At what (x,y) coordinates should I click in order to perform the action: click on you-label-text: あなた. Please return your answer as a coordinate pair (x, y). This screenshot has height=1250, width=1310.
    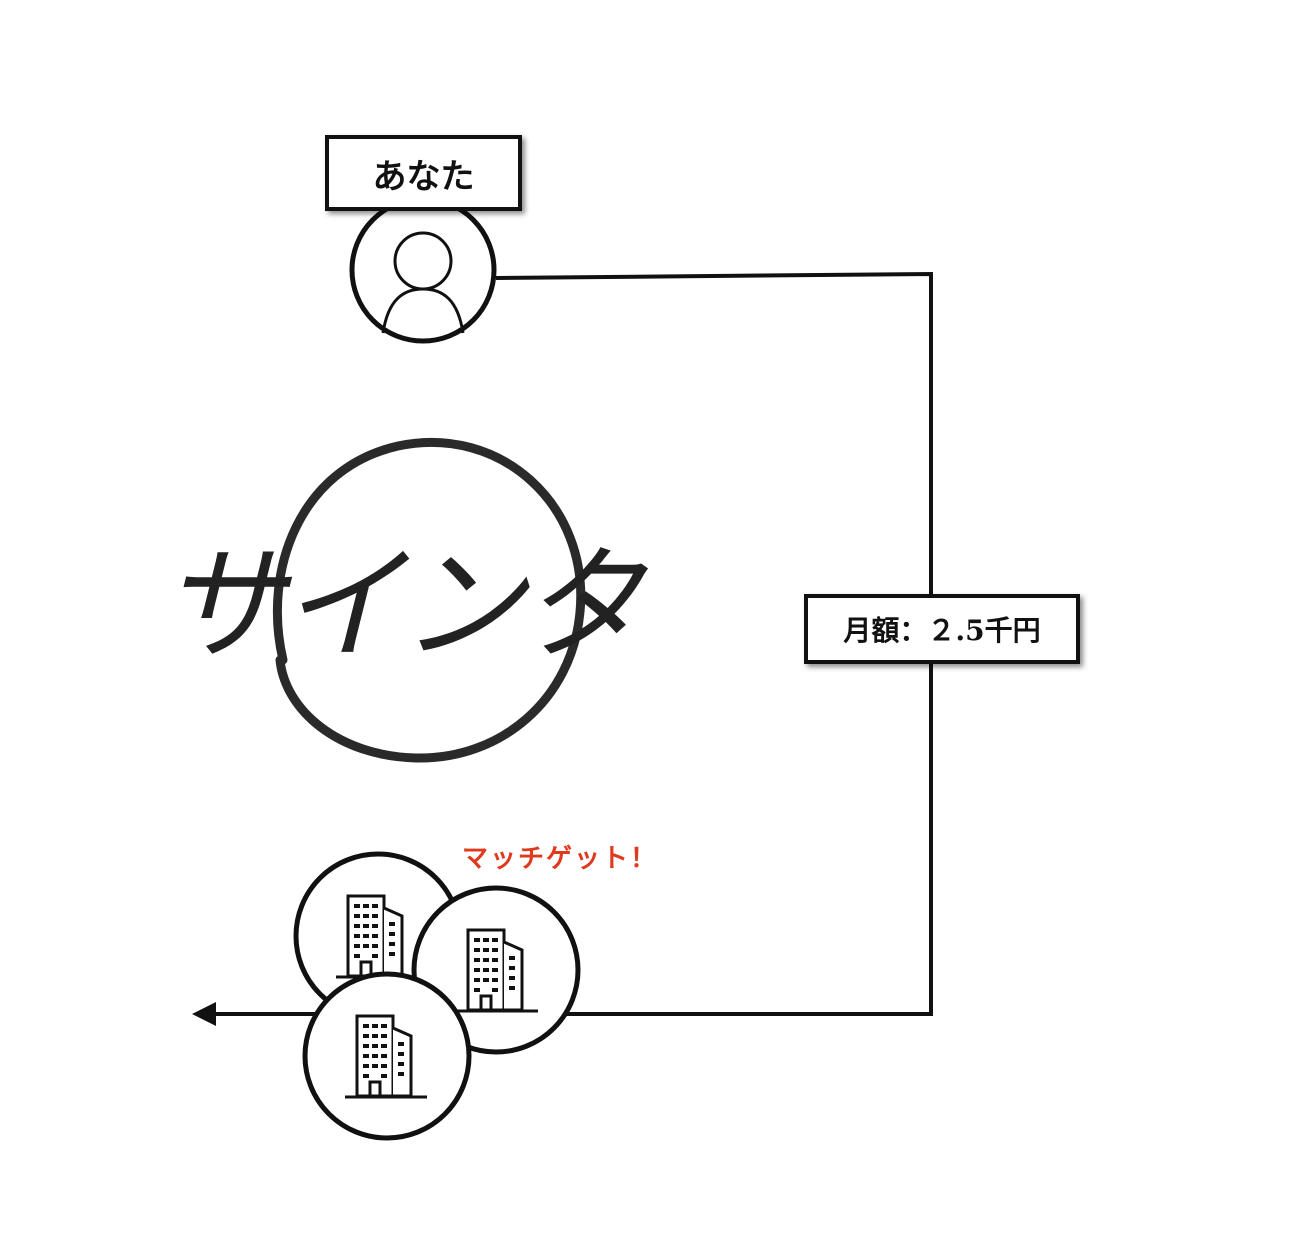
    Looking at the image, I should click on (423, 176).